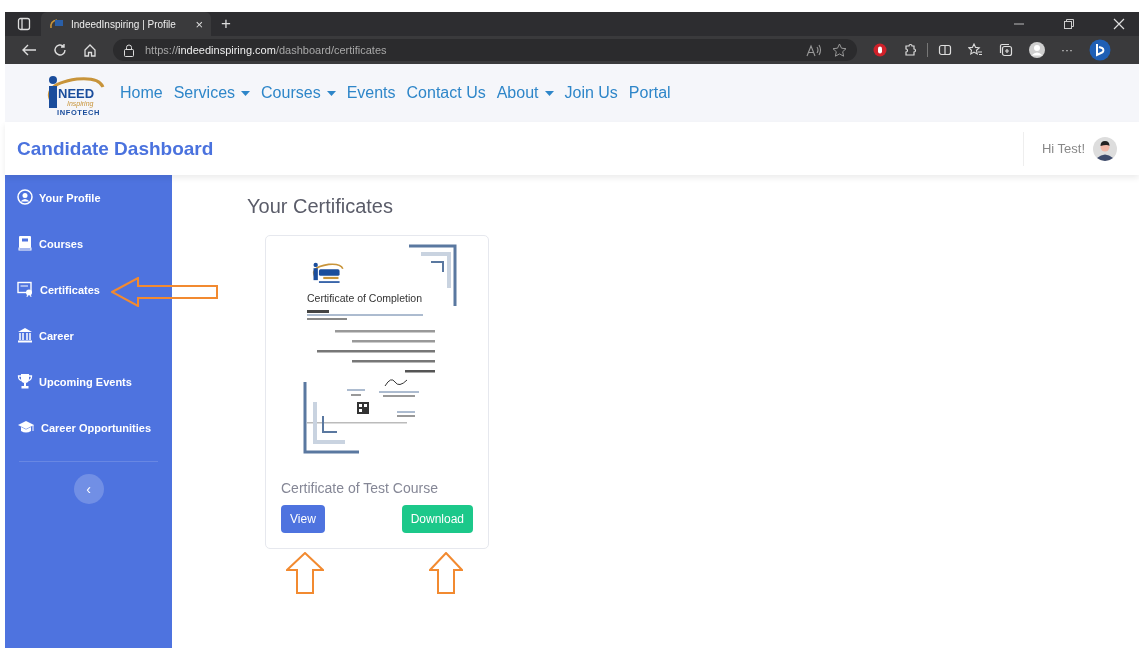 The height and width of the screenshot is (648, 1139). What do you see at coordinates (446, 93) in the screenshot?
I see `nav-link: Contact Us` at bounding box center [446, 93].